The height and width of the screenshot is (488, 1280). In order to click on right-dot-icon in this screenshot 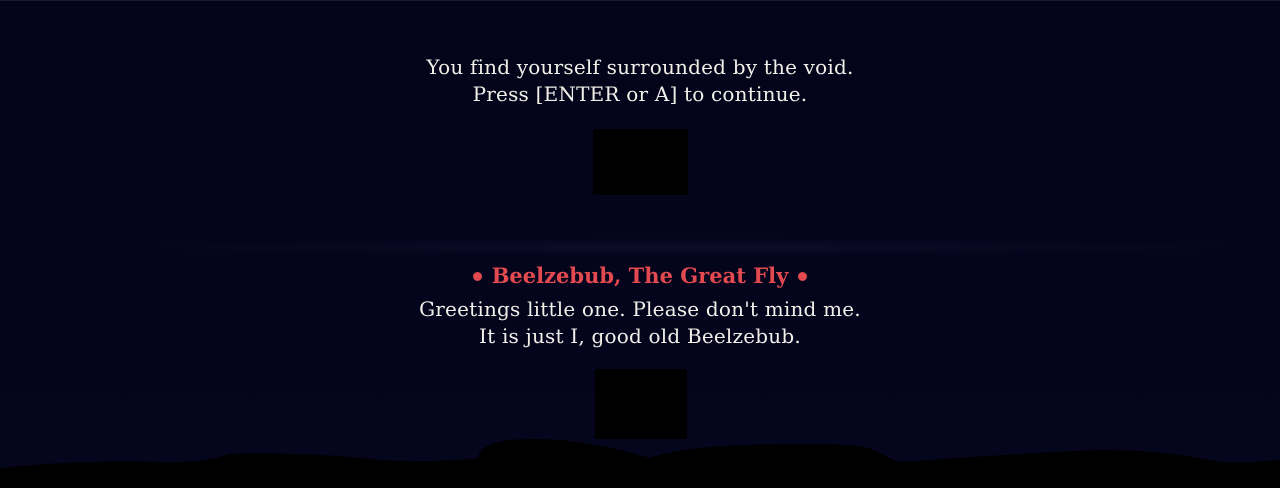, I will do `click(803, 276)`.